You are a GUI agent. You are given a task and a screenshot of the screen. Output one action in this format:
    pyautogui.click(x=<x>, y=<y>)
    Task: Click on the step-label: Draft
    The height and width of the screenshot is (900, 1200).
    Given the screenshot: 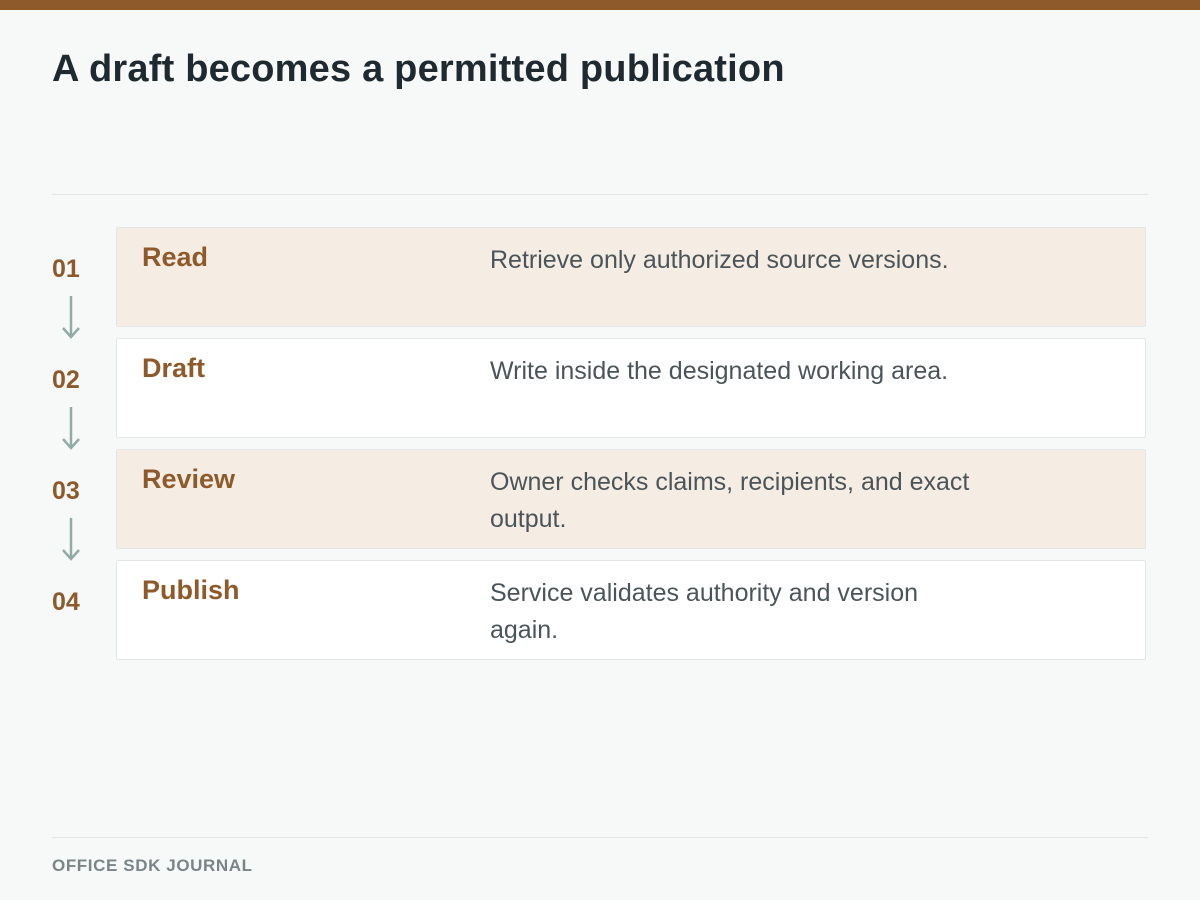 What is the action you would take?
    pyautogui.click(x=174, y=368)
    